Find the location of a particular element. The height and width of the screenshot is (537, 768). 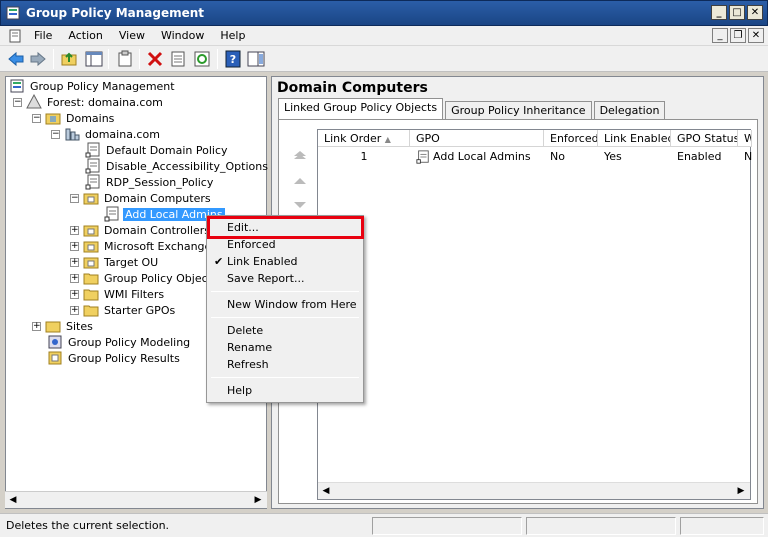

clipboard-icon is located at coordinates (125, 59).